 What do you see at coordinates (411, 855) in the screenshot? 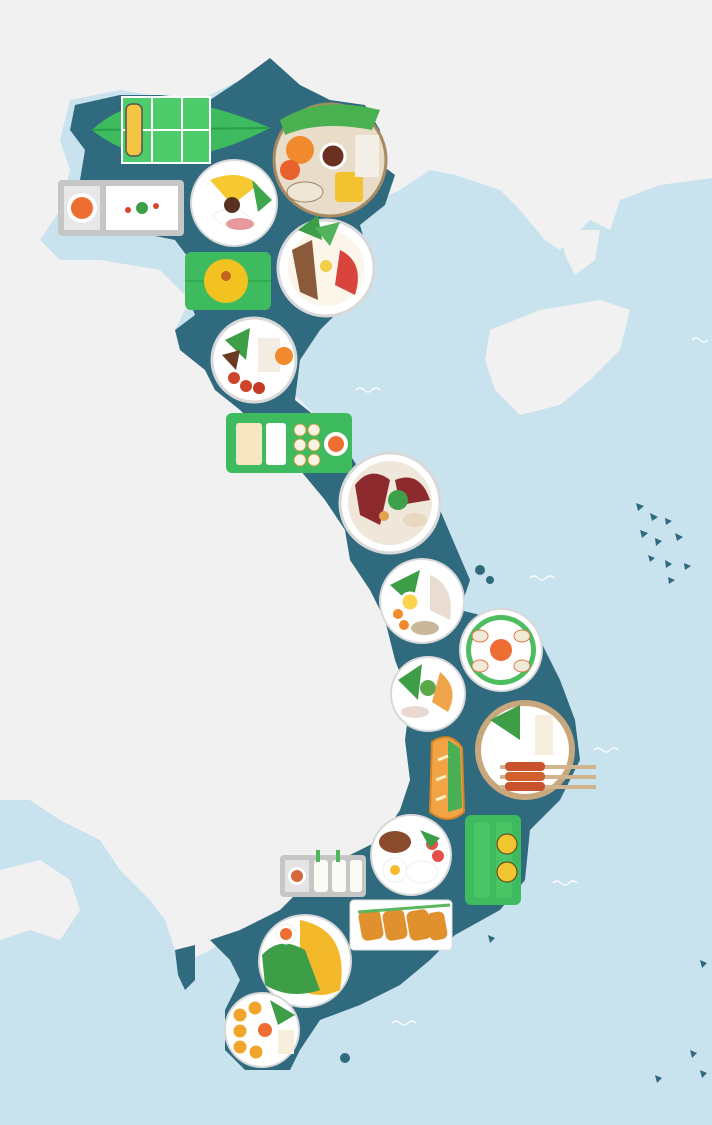
I see `broken-rice-plate-icon` at bounding box center [411, 855].